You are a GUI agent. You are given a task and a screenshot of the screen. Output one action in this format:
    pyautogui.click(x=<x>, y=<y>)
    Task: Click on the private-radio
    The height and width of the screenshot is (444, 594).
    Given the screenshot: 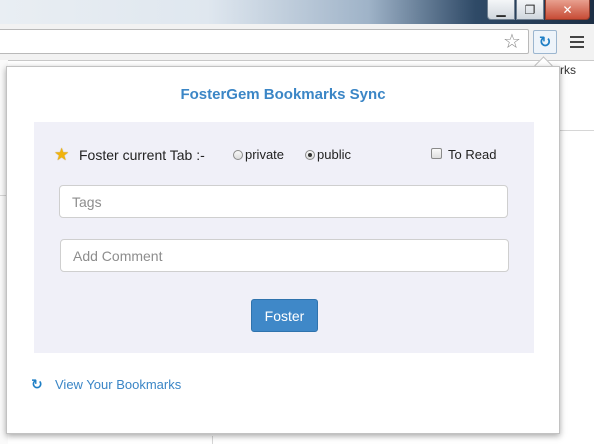 What is the action you would take?
    pyautogui.click(x=238, y=155)
    